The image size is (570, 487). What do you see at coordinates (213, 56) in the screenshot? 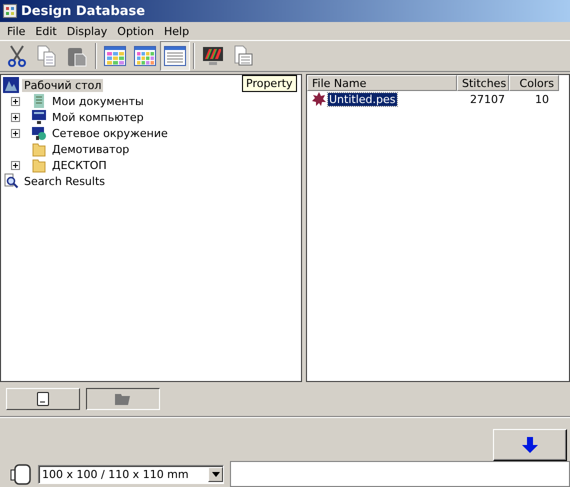
I see `monitor-icon` at bounding box center [213, 56].